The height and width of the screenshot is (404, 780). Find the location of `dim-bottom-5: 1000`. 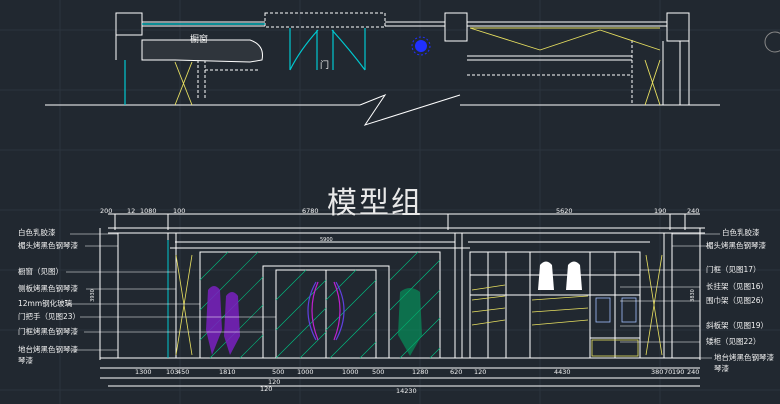

dim-bottom-5: 1000 is located at coordinates (305, 372).